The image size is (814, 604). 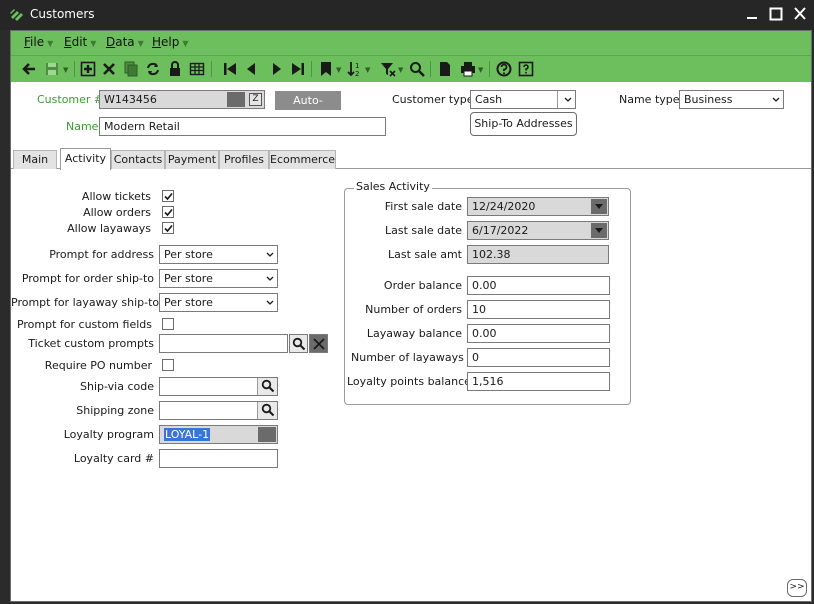 What do you see at coordinates (218, 434) in the screenshot?
I see `loyalty-program-select: LOYAL-1` at bounding box center [218, 434].